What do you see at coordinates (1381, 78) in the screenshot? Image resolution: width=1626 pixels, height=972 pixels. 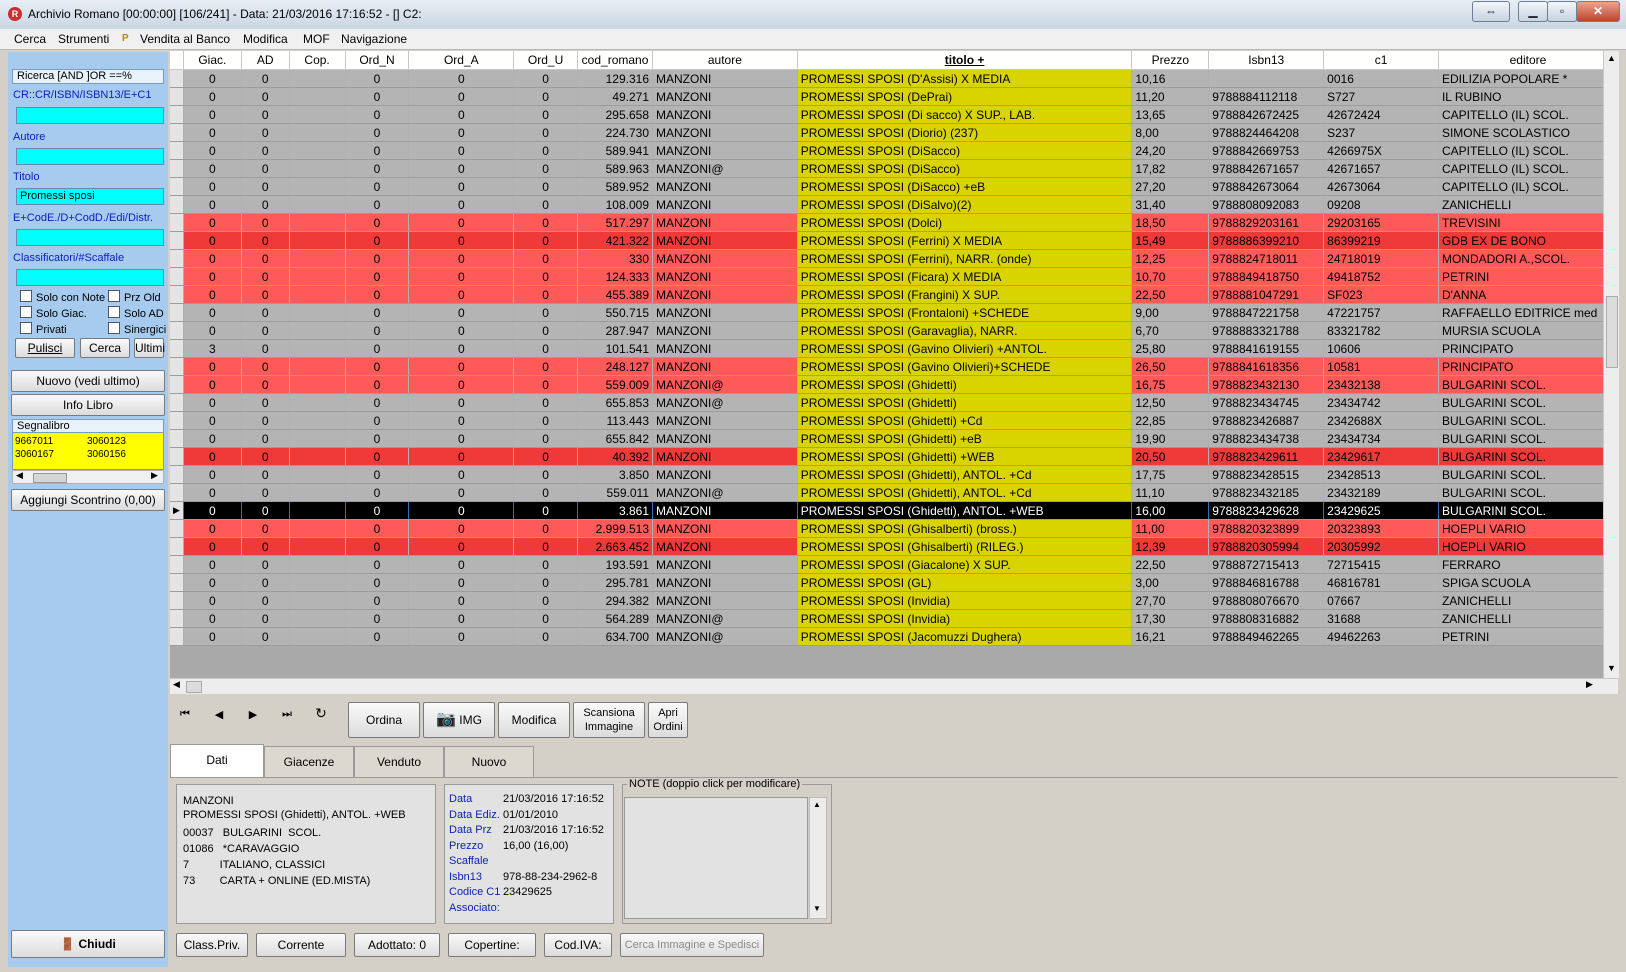 I see `table-cell: 0016` at bounding box center [1381, 78].